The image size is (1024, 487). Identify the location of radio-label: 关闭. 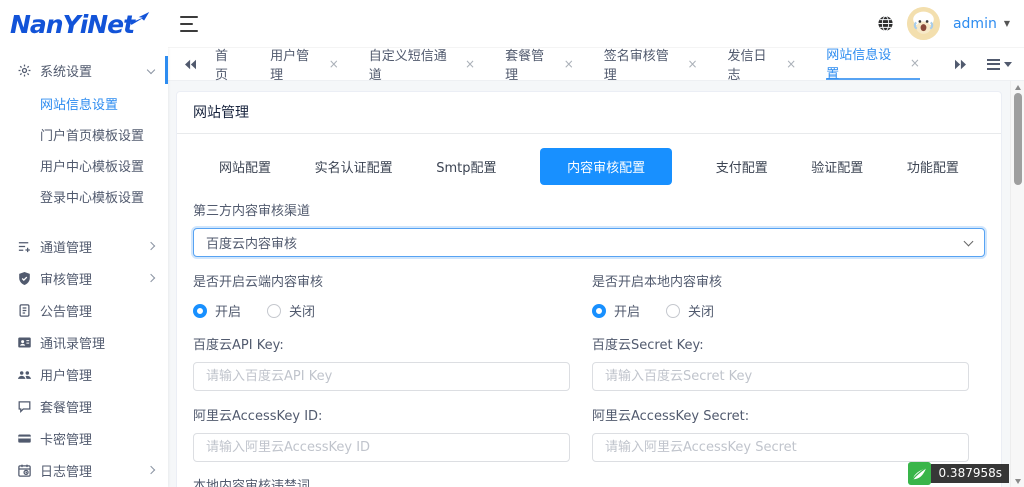
(302, 312).